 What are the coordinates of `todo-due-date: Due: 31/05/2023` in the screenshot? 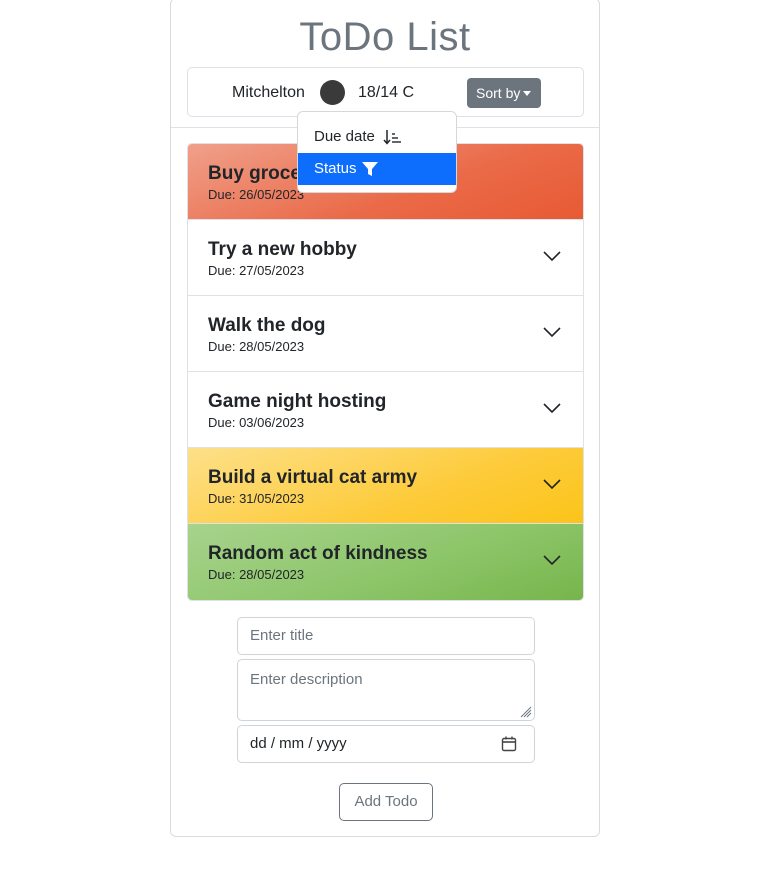 It's located at (256, 498).